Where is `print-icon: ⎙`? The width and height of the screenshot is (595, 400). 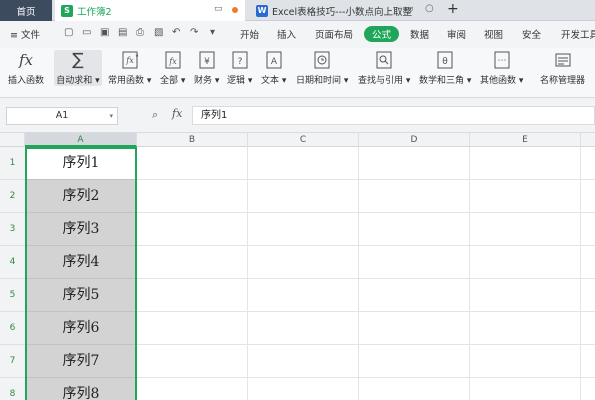
print-icon: ⎙ is located at coordinates (140, 32).